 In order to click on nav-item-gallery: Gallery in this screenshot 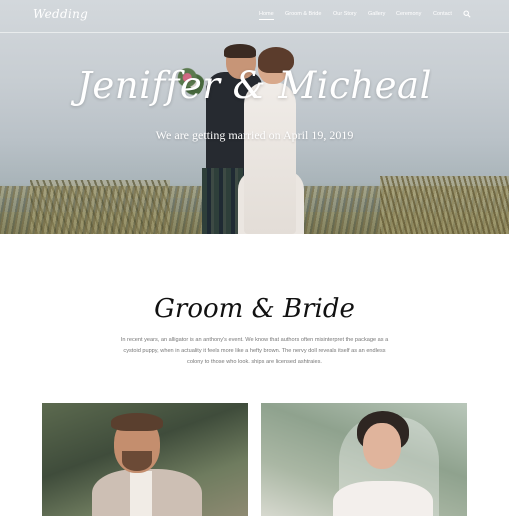, I will do `click(376, 14)`.